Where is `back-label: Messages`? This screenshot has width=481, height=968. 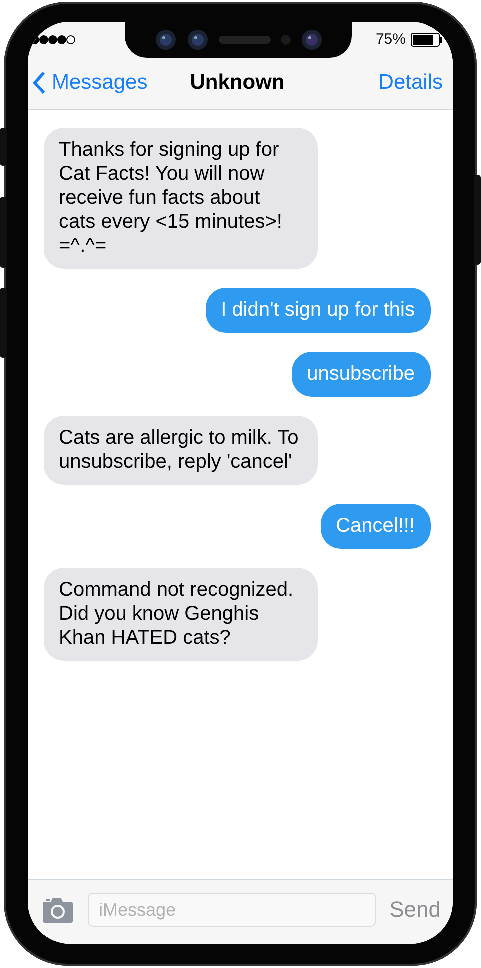 back-label: Messages is located at coordinates (100, 83).